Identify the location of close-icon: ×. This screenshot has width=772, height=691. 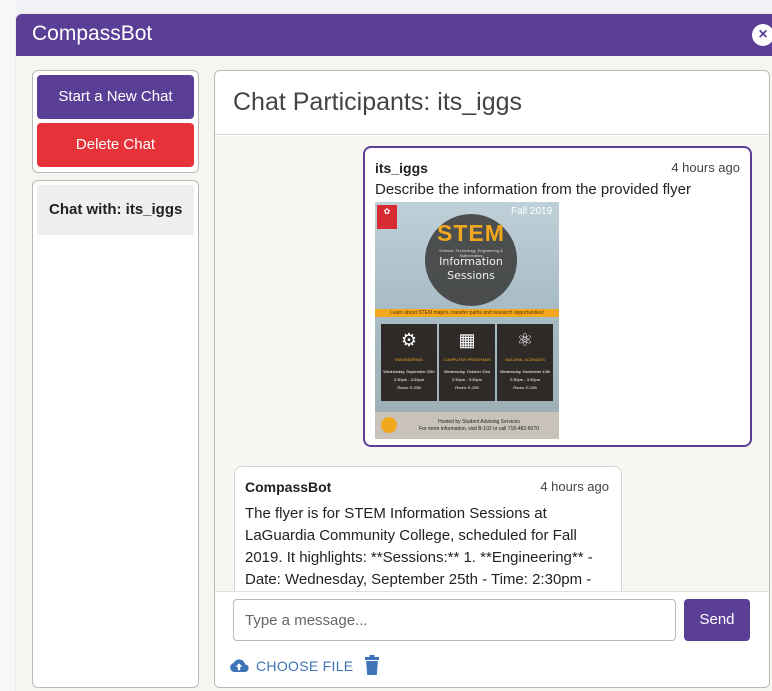
(763, 34).